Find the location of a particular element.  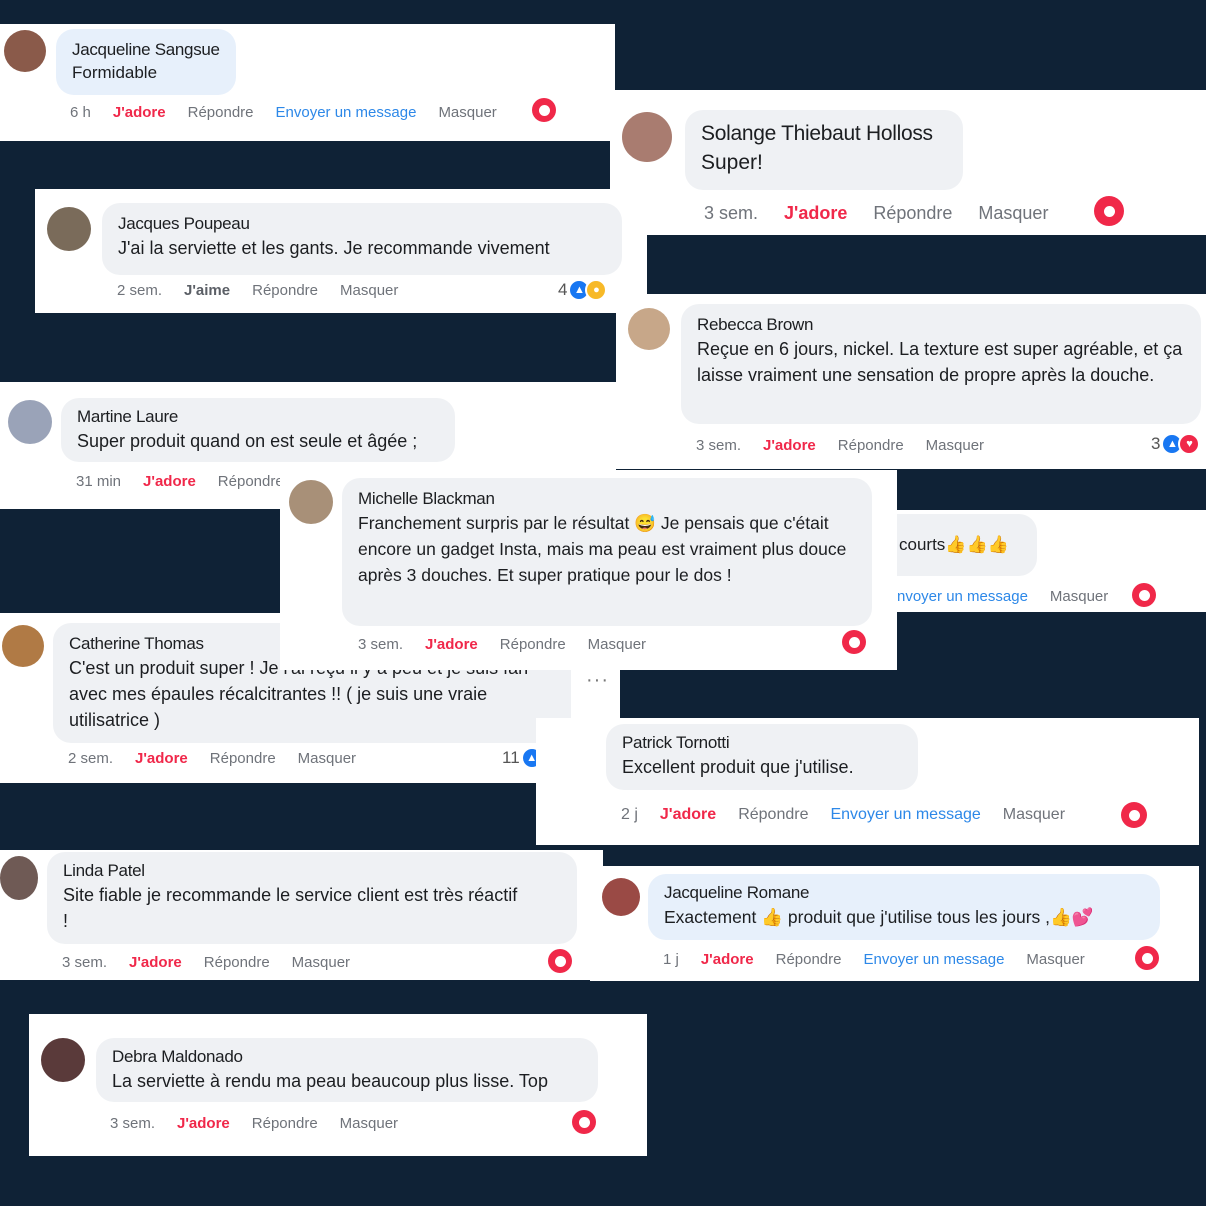

comment-author: Solange Thiebaut Holloss is located at coordinates (824, 134).